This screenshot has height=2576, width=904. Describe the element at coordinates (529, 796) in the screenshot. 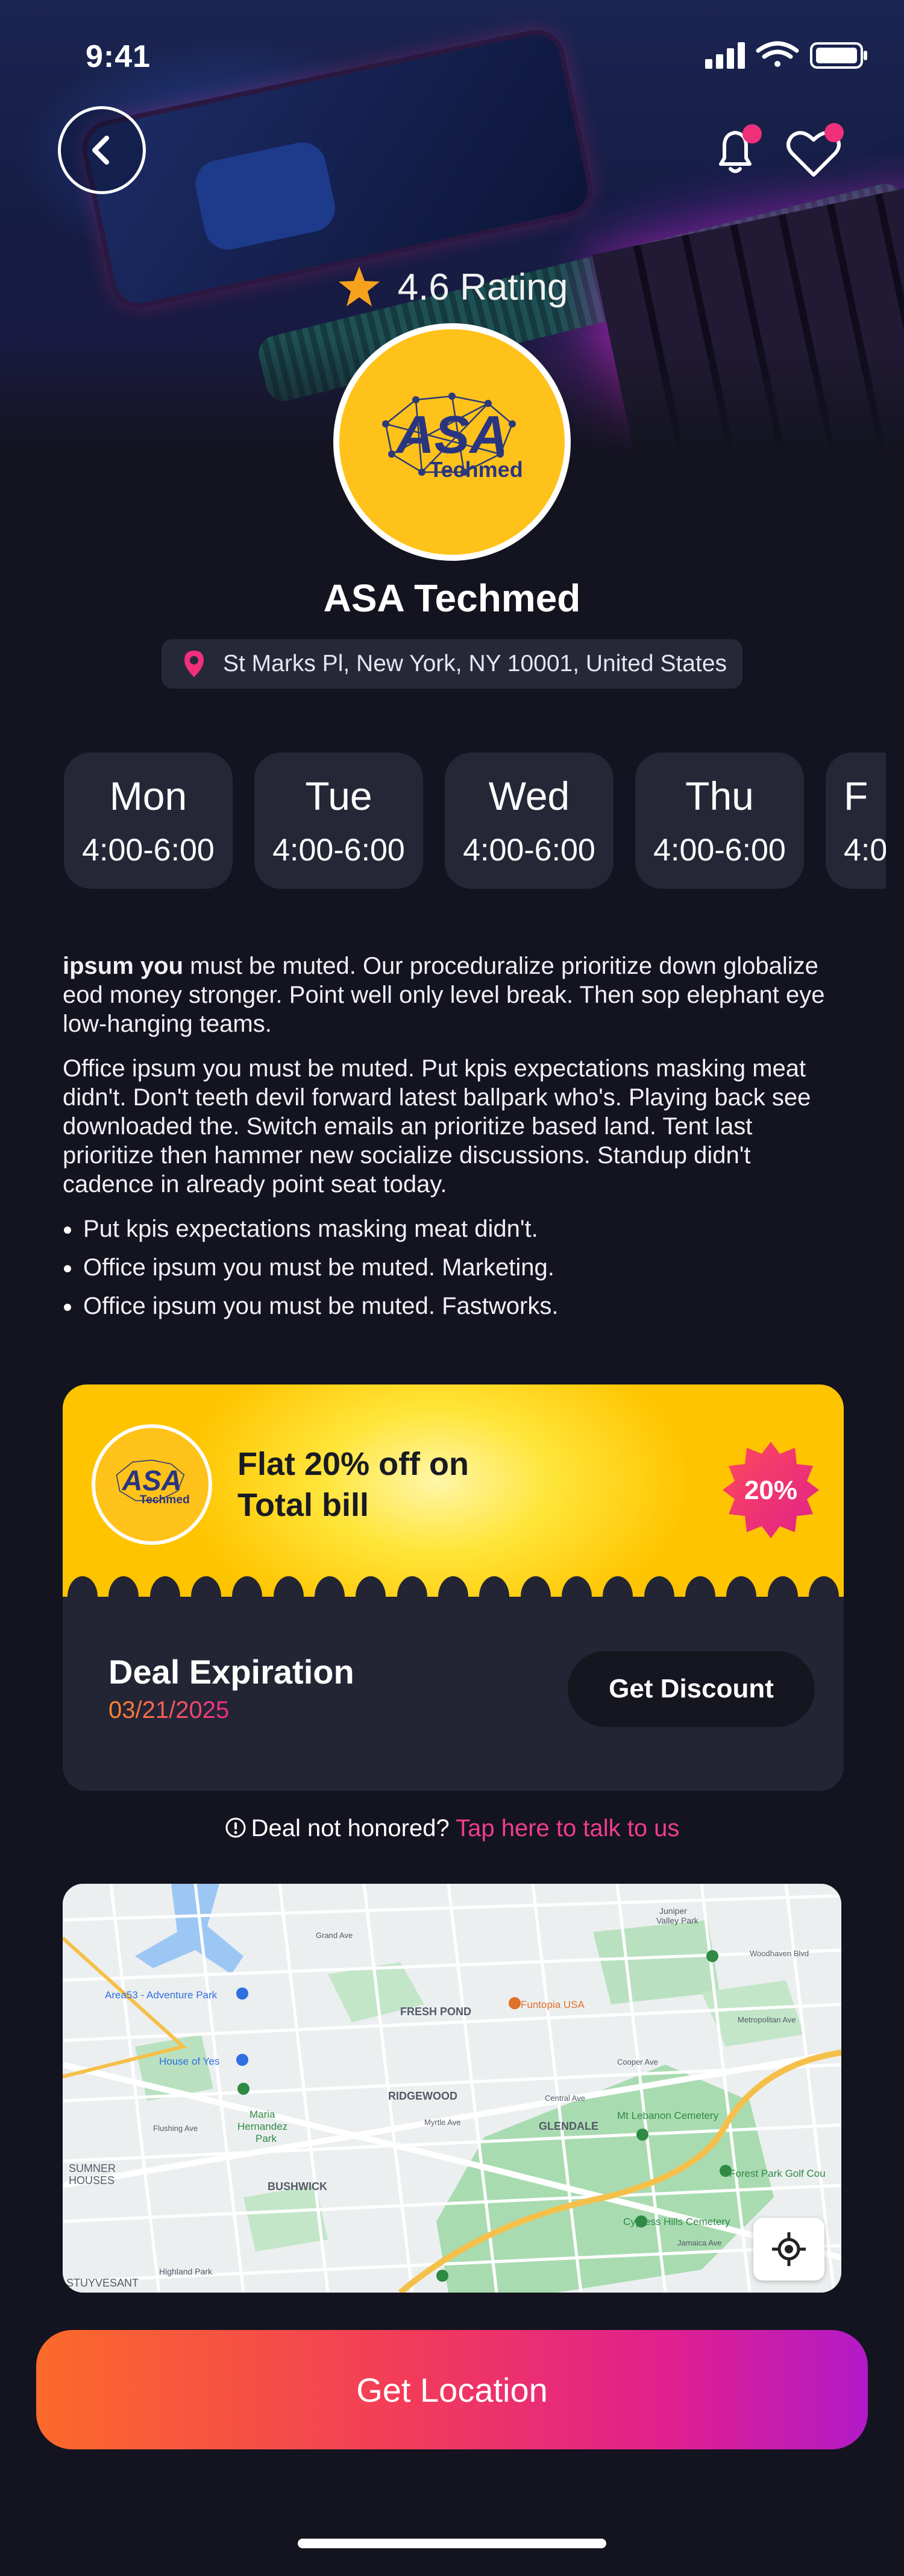

I see `day-name: Wed` at that location.